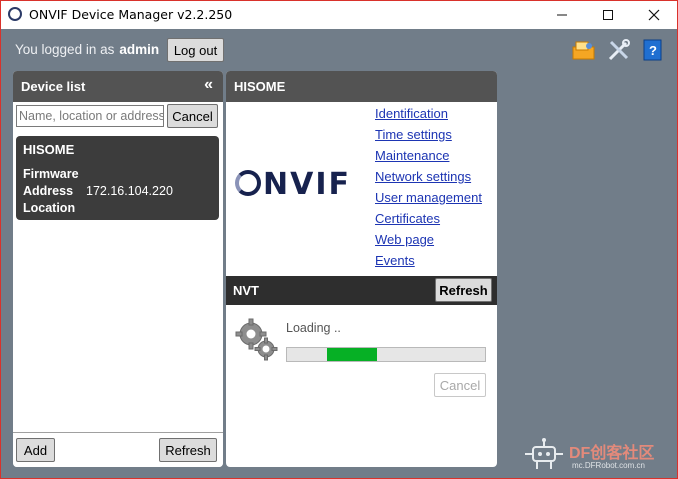 The image size is (678, 479). What do you see at coordinates (608, 15) in the screenshot?
I see `maximize-icon` at bounding box center [608, 15].